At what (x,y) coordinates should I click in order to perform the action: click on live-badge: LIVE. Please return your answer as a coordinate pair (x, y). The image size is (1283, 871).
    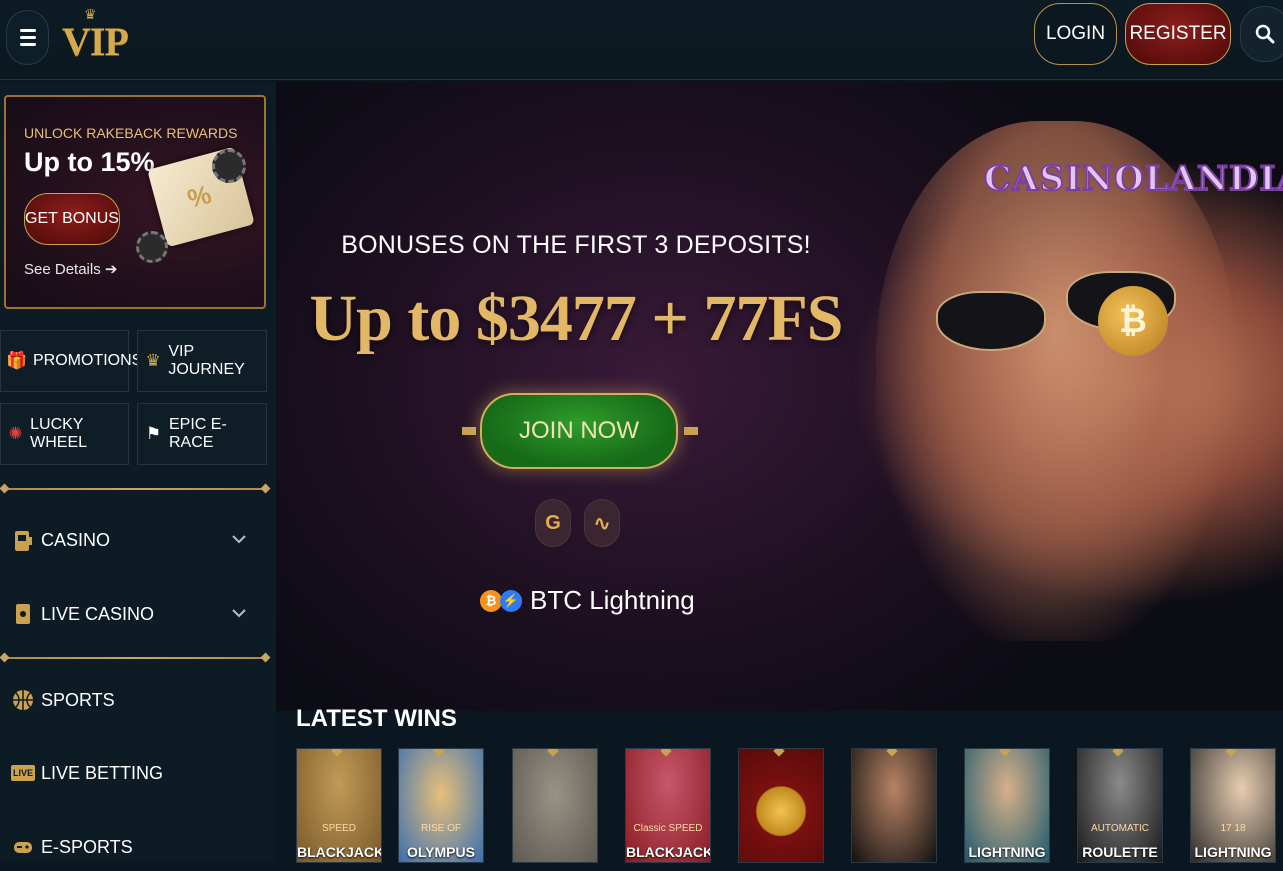
    Looking at the image, I should click on (23, 773).